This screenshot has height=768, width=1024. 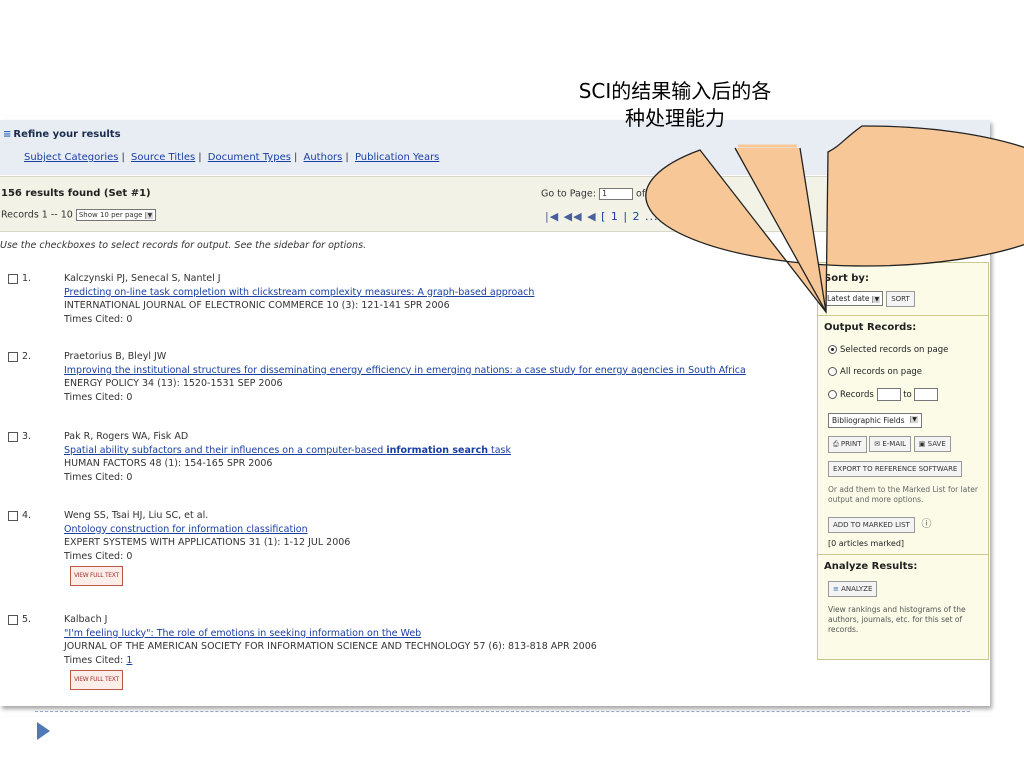 I want to click on refine-link-subject-categories: Subject Categories, so click(x=71, y=157).